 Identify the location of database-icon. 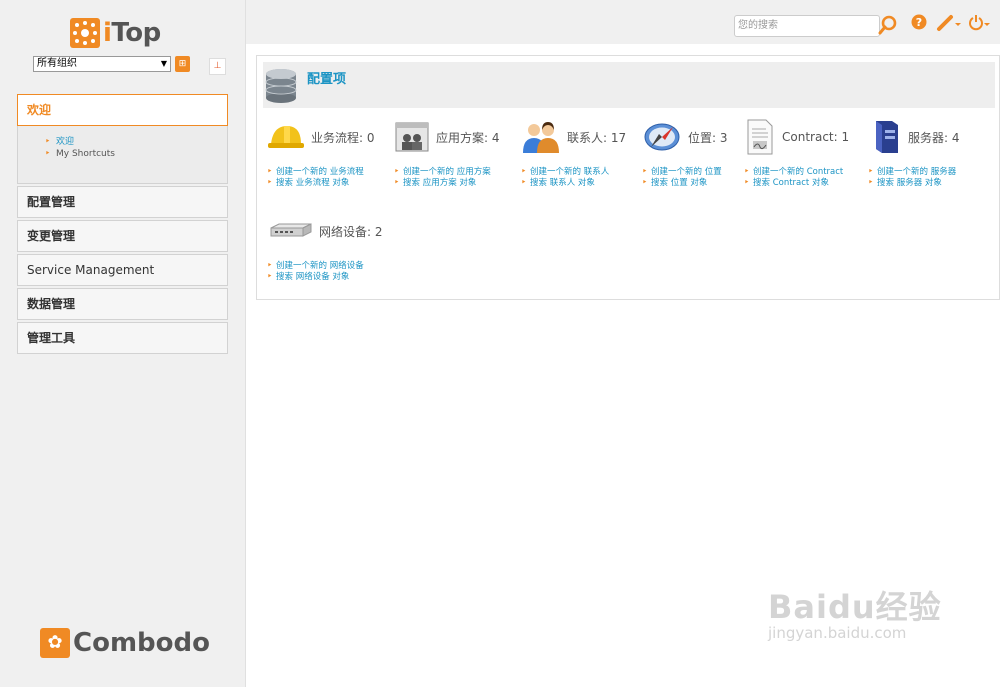
(281, 86).